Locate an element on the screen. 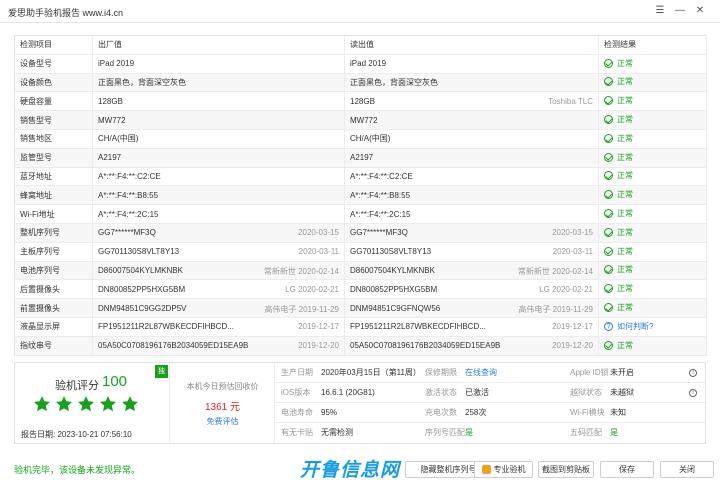 The width and height of the screenshot is (720, 487). factory-value: A2197 is located at coordinates (110, 158).